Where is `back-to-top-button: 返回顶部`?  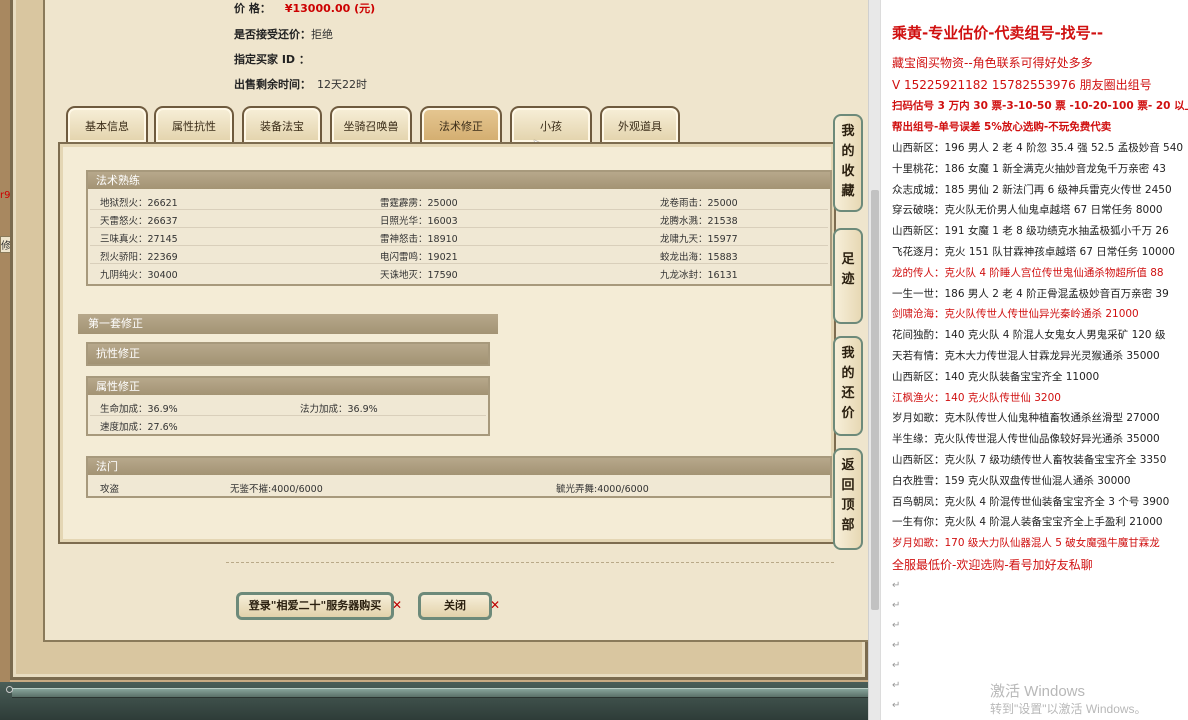
back-to-top-button: 返回顶部 is located at coordinates (848, 499).